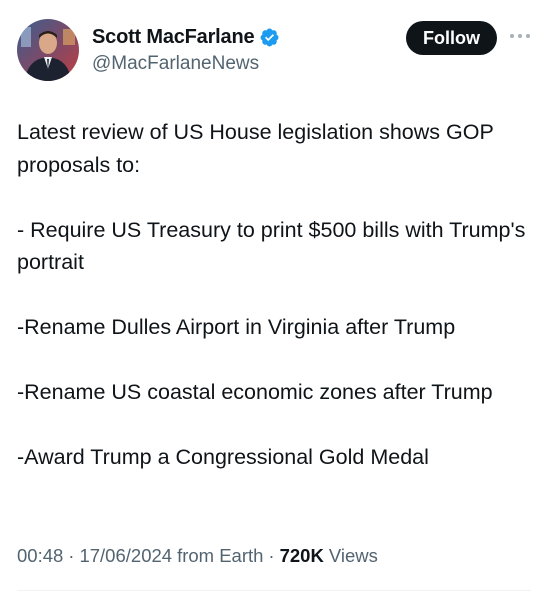 This screenshot has width=548, height=600. I want to click on author-name: Scott MacFarlane, so click(173, 37).